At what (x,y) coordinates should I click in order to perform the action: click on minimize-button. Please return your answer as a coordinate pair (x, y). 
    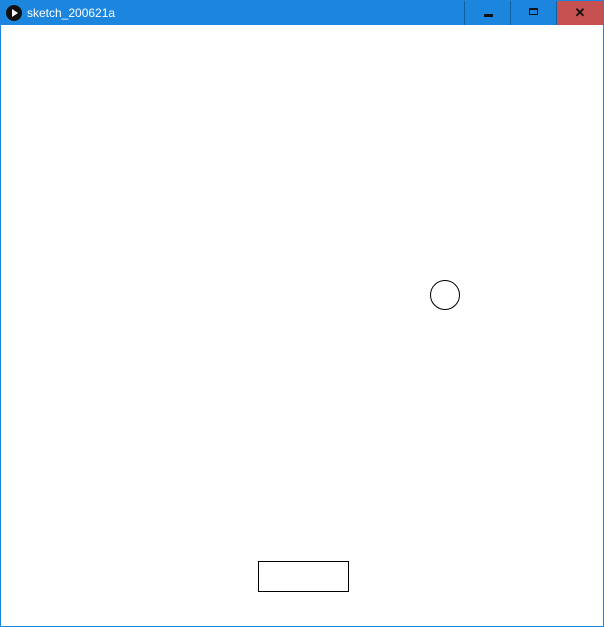
    Looking at the image, I should click on (487, 13).